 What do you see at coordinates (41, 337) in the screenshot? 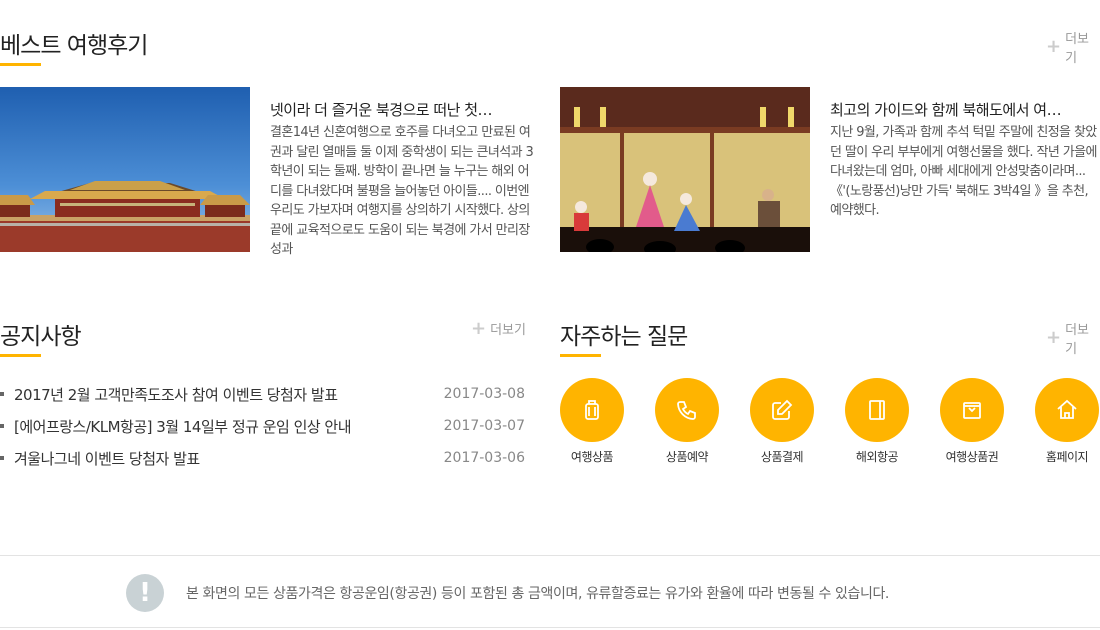
I see `notice-section-title: 공지사항` at bounding box center [41, 337].